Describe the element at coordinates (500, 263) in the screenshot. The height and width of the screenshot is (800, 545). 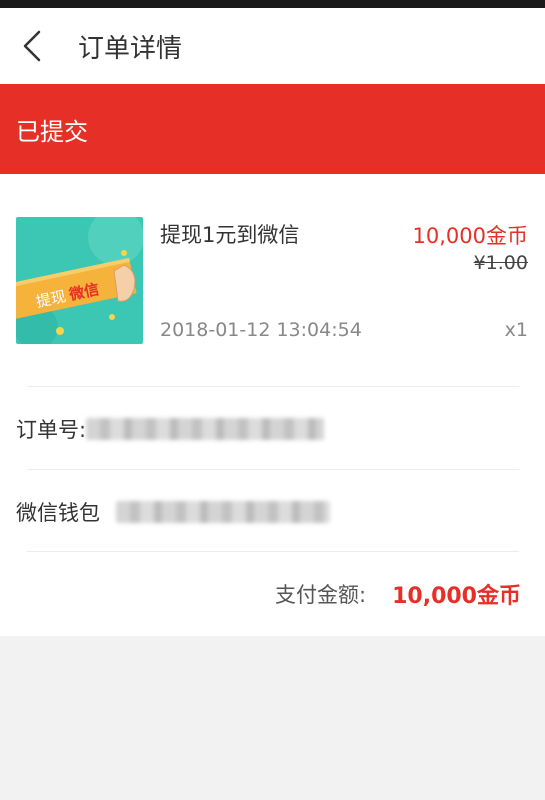
I see `product-original-price: ¥1.00` at that location.